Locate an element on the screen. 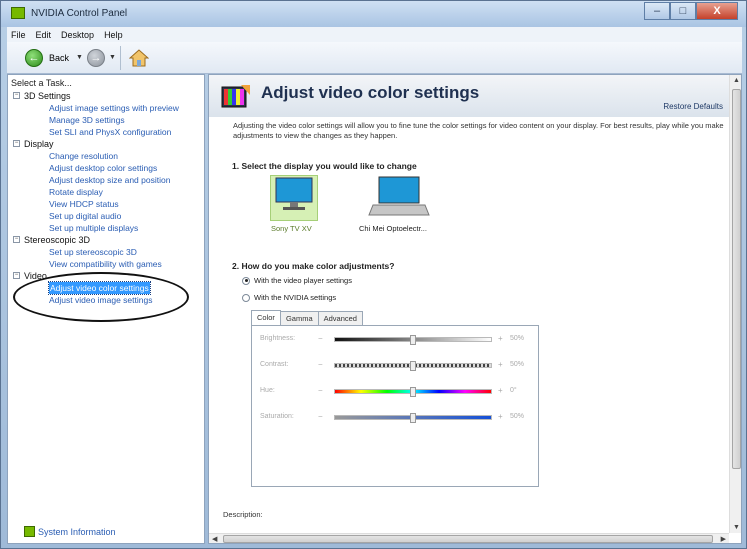  menu-bar: File Edit Desktop Help is located at coordinates (374, 34).